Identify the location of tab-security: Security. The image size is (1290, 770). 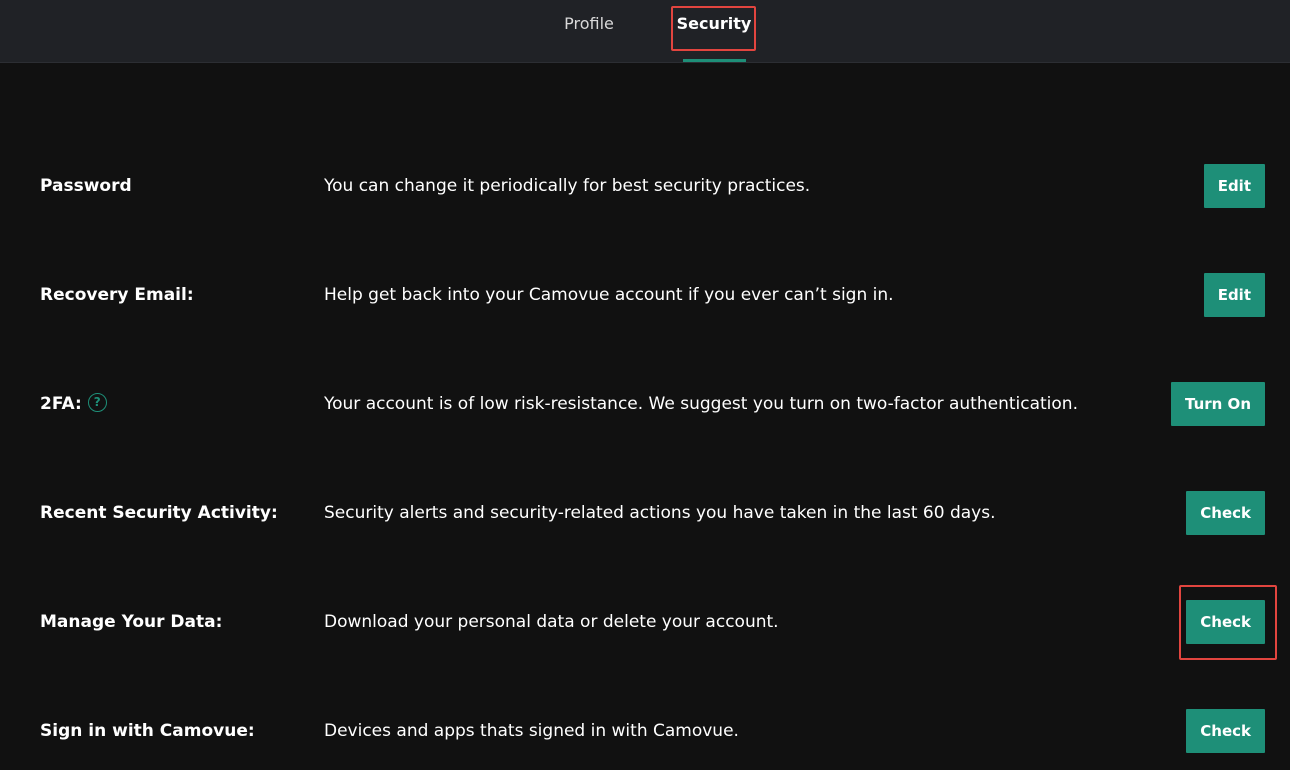
(714, 31).